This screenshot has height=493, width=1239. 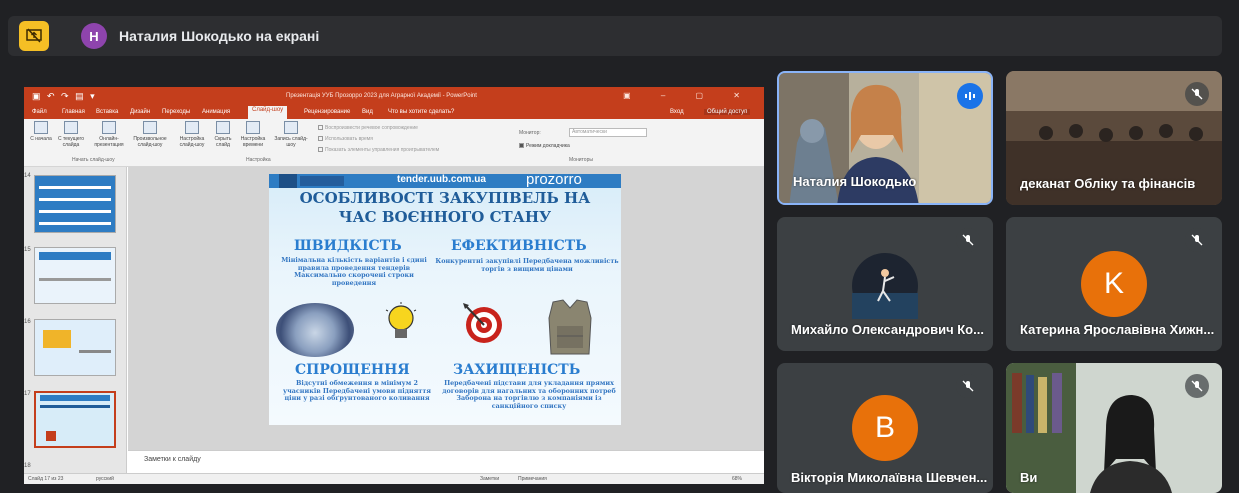 What do you see at coordinates (446, 461) in the screenshot?
I see `notes-pane: Заметки к слайду` at bounding box center [446, 461].